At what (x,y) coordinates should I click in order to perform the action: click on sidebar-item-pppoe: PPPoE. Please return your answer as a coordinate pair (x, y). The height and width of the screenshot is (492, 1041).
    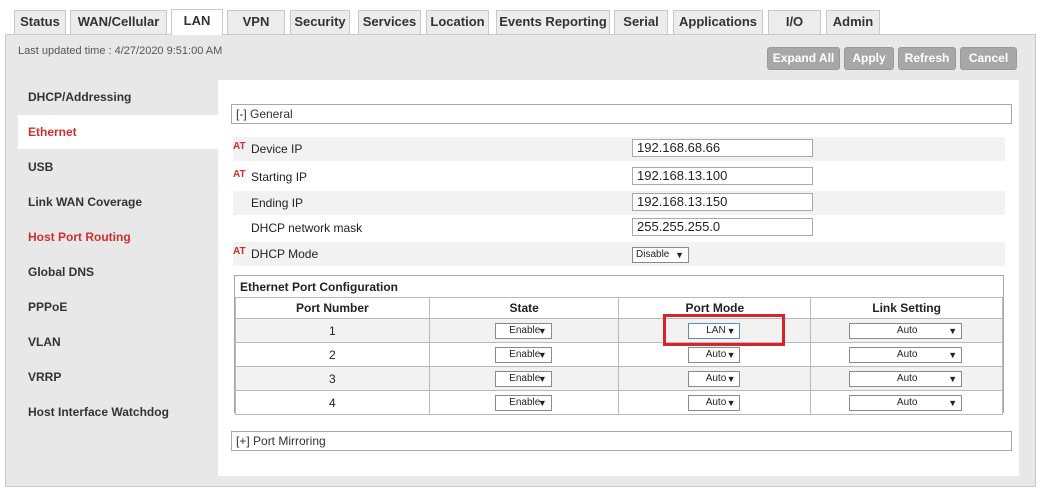
    Looking at the image, I should click on (118, 307).